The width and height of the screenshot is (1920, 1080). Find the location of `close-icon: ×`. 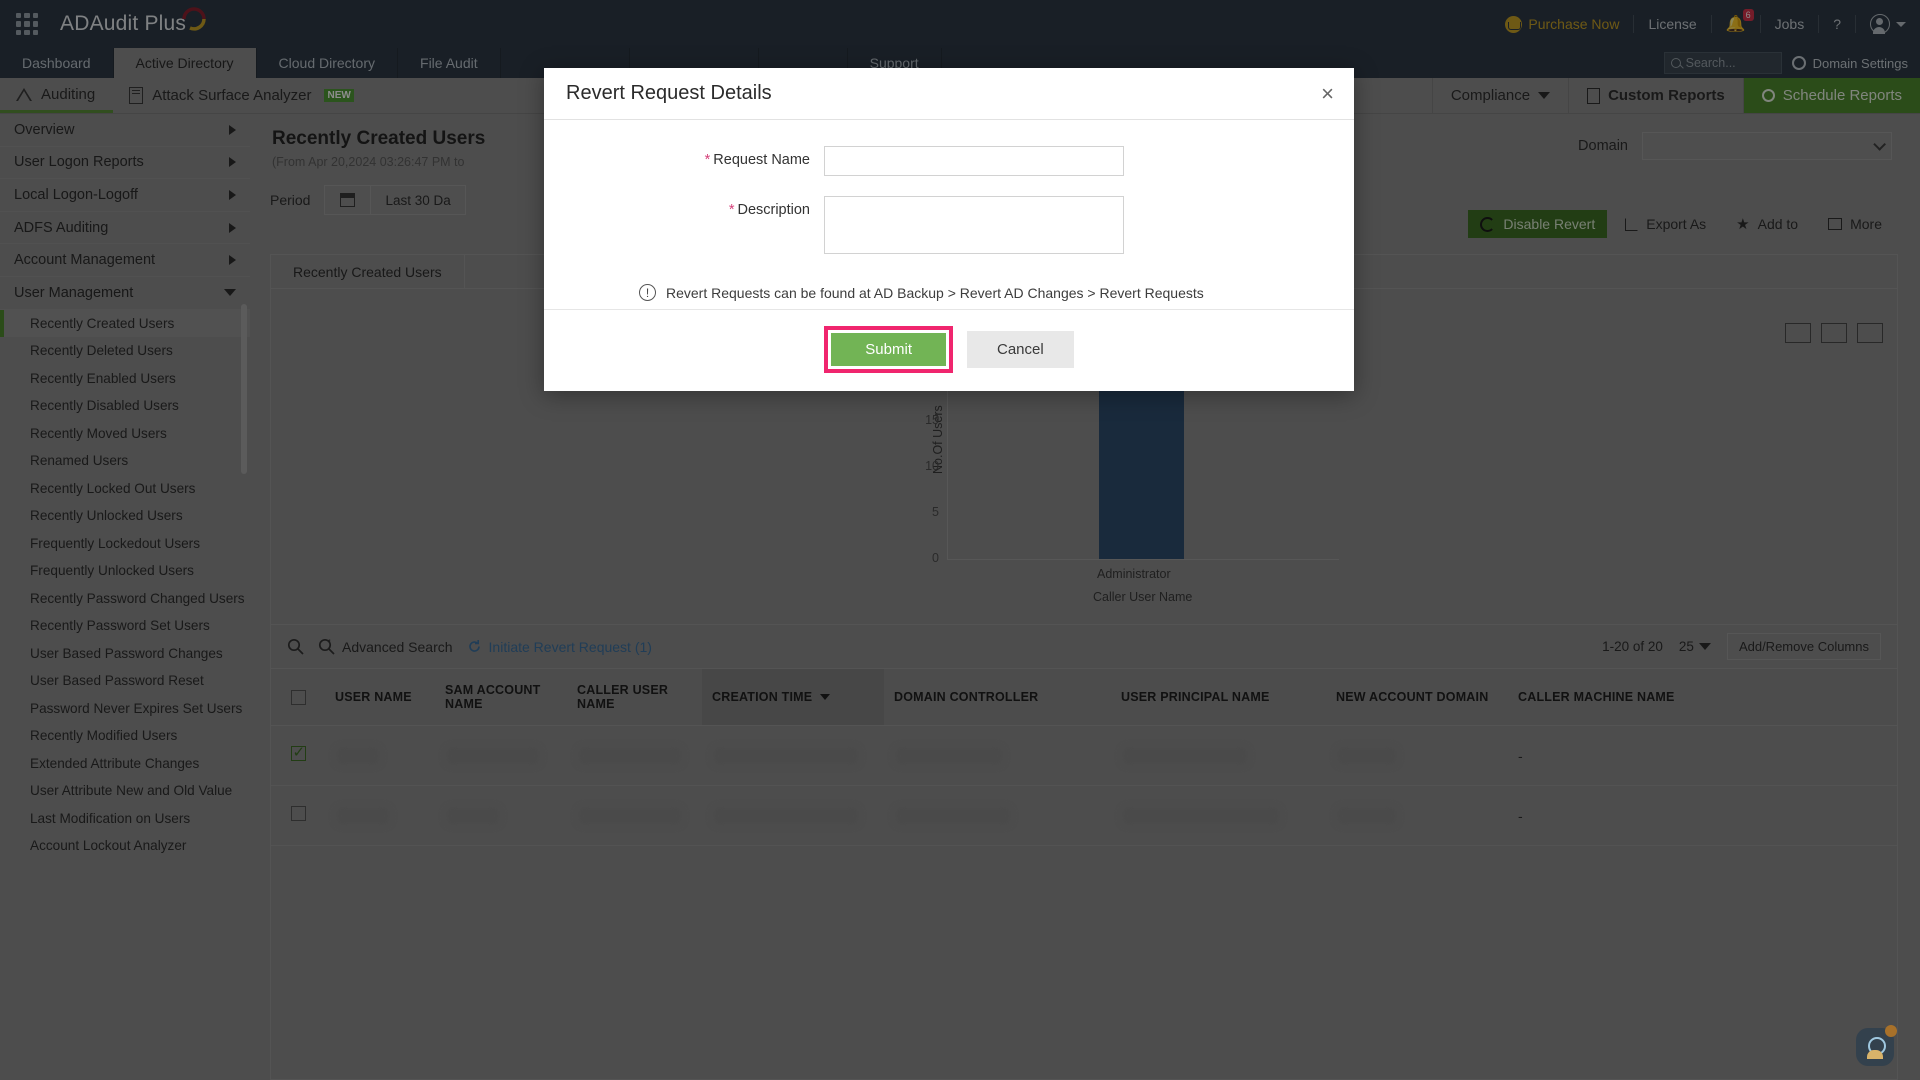

close-icon: × is located at coordinates (1327, 93).